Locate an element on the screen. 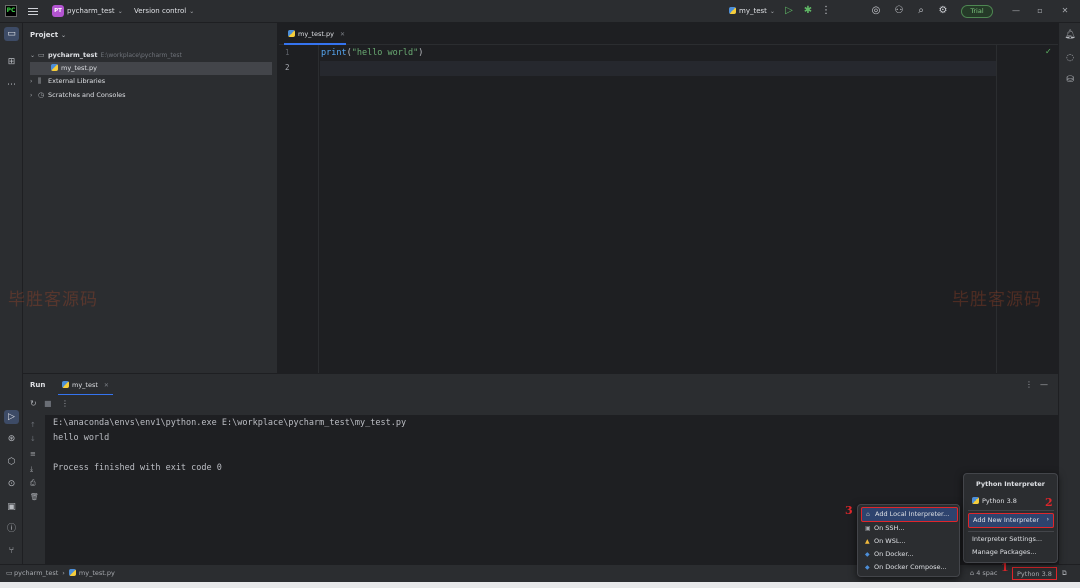 The height and width of the screenshot is (588, 1080). run-config-selector: my_test ⌄ is located at coordinates (752, 11).